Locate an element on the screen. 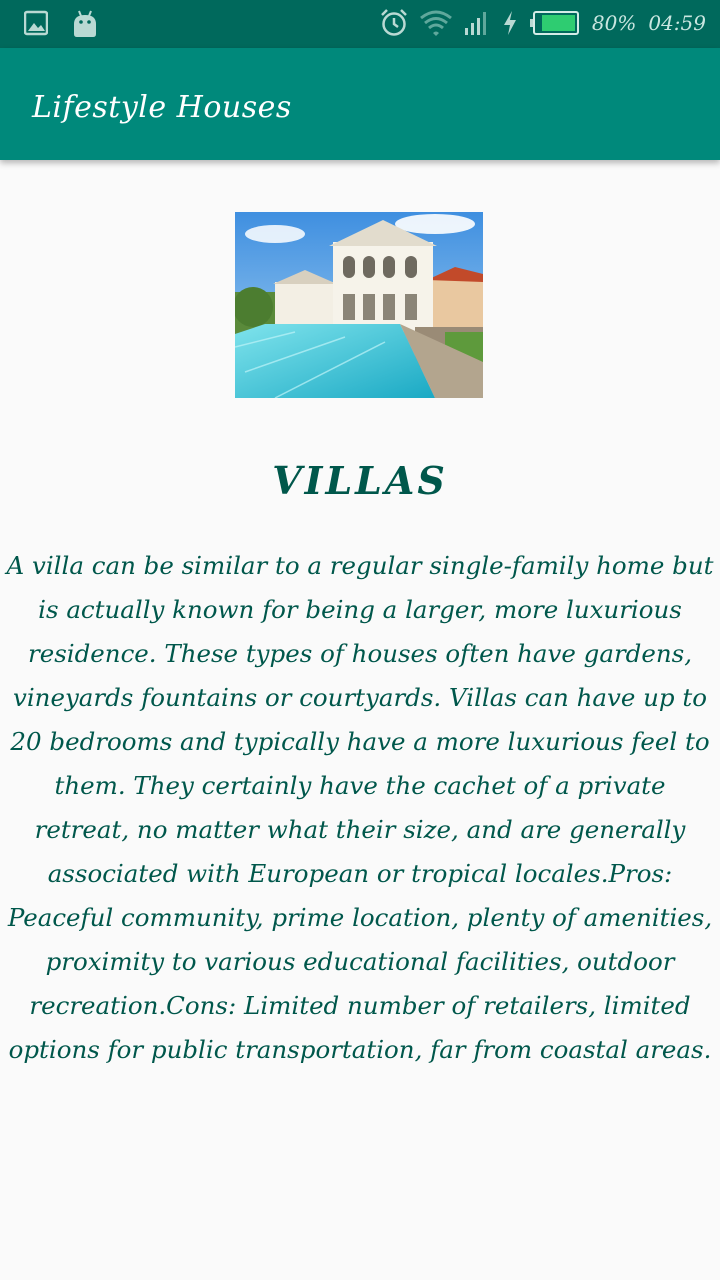  alarm-icon is located at coordinates (394, 23).